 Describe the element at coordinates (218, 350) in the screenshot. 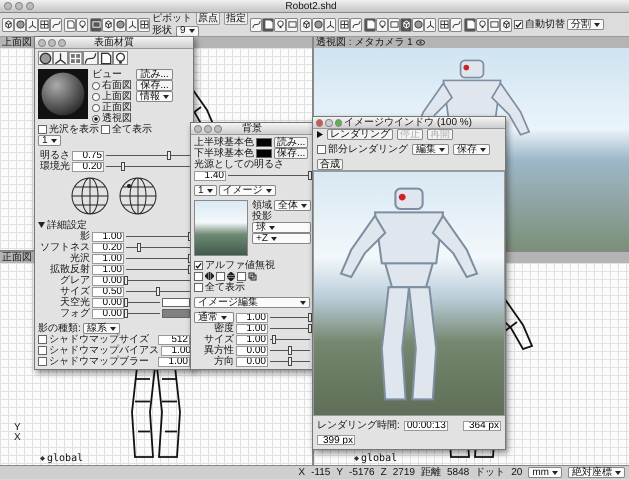

I see `slider-label: 異方性` at that location.